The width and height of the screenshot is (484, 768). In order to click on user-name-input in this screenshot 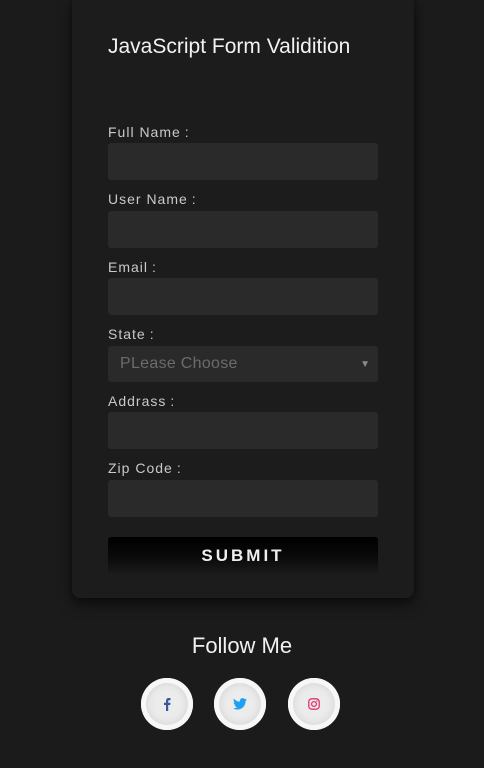, I will do `click(243, 229)`.